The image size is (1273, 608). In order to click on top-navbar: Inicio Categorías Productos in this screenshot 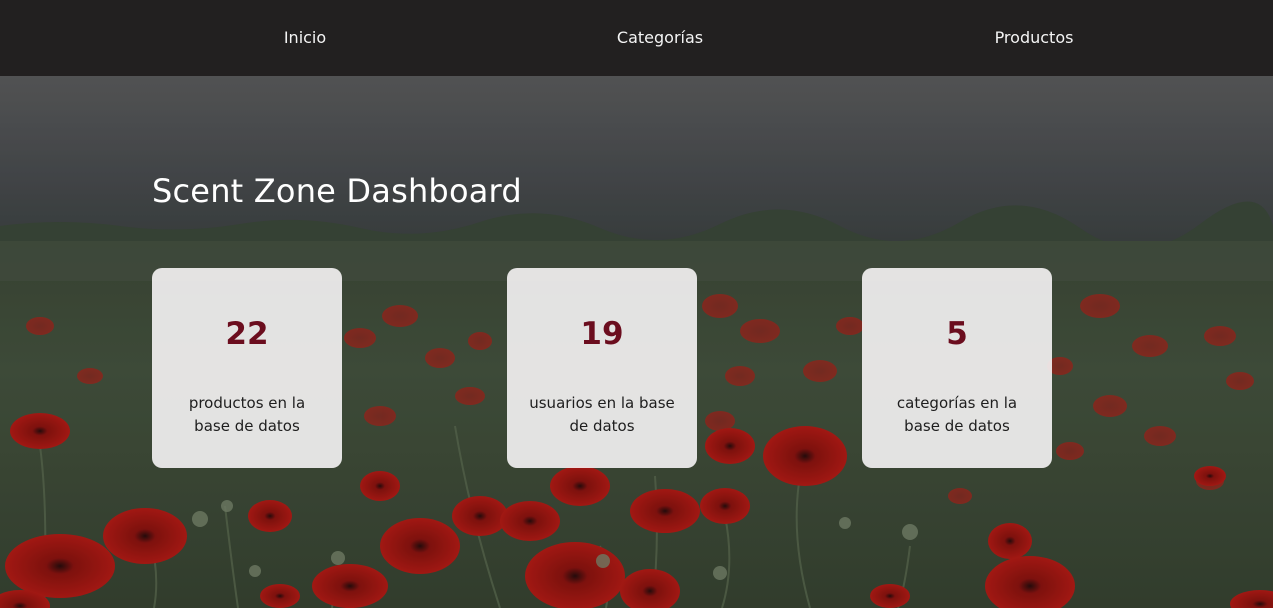, I will do `click(636, 38)`.